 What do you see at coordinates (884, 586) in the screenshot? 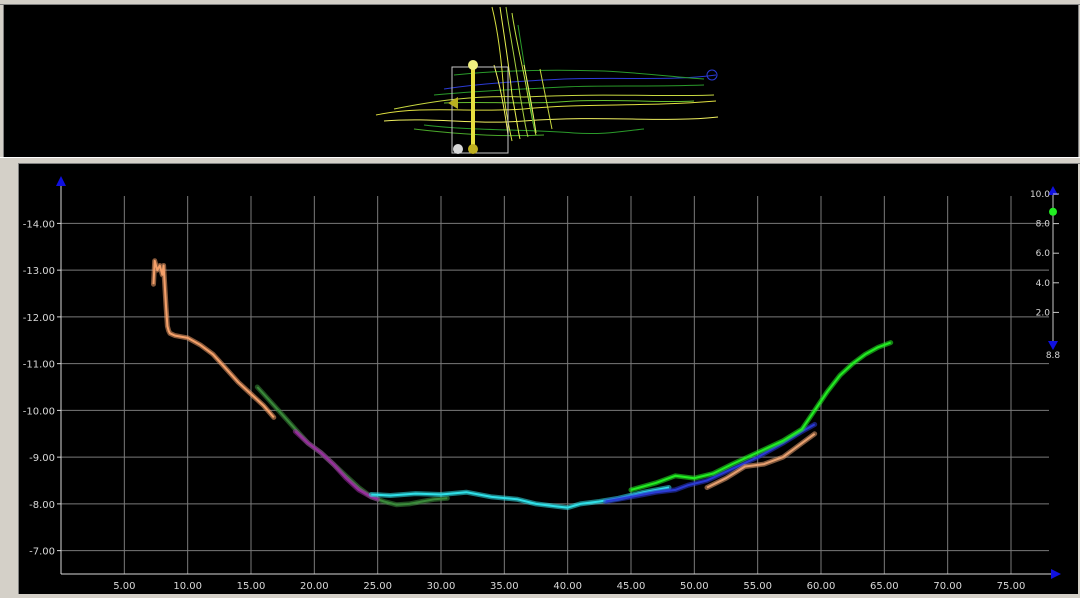
I see `x-tick-label: 65.00` at bounding box center [884, 586].